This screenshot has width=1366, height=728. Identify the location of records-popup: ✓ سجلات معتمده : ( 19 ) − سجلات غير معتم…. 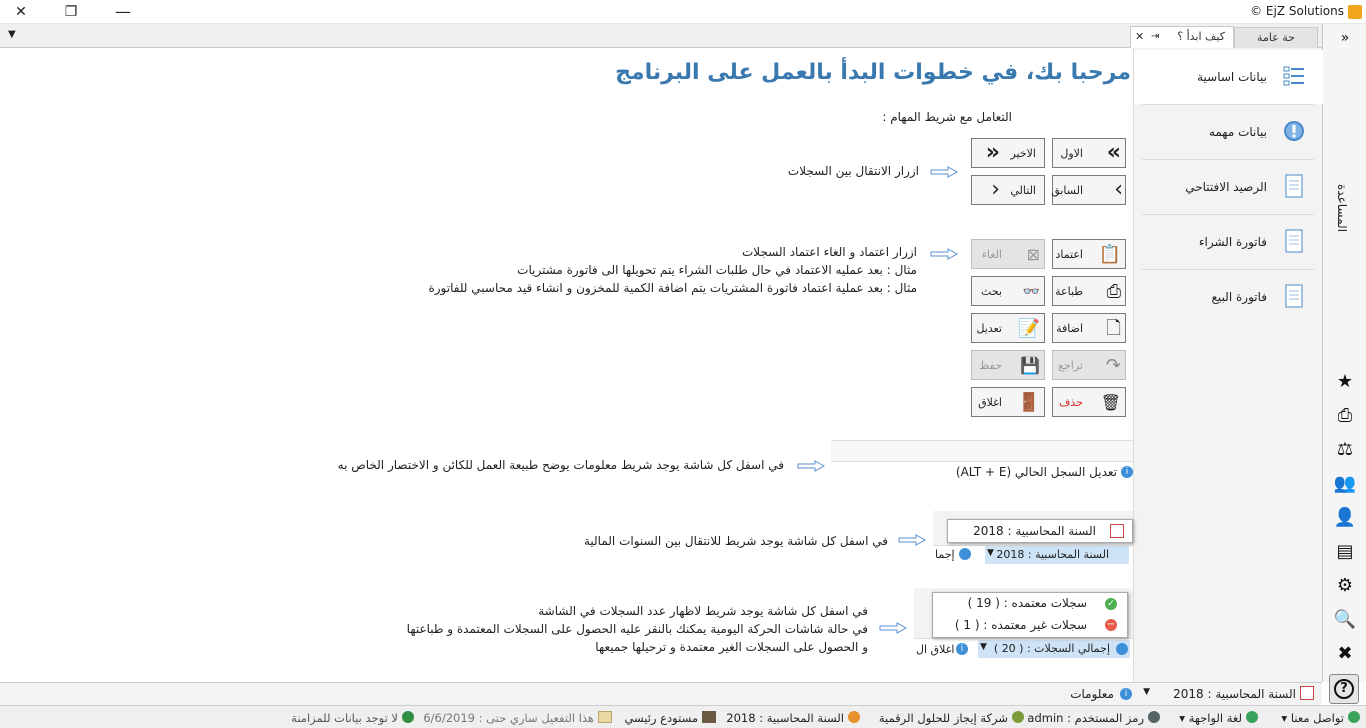
(1030, 615).